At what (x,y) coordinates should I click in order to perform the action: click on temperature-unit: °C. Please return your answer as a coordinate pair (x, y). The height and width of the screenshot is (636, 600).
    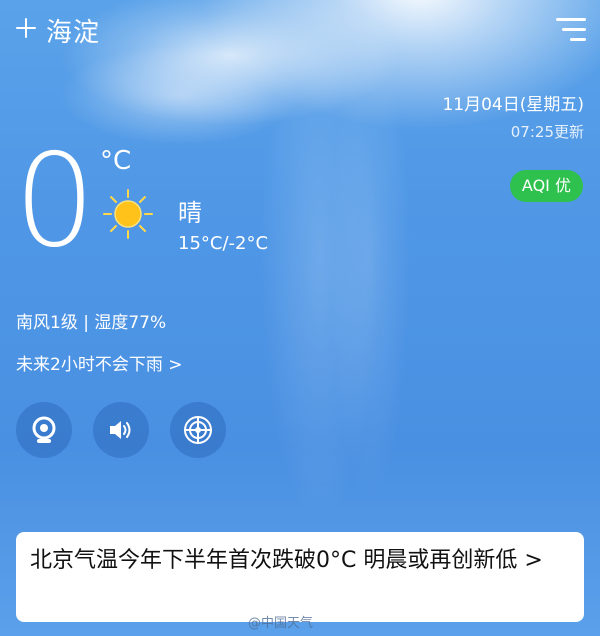
    Looking at the image, I should click on (116, 161).